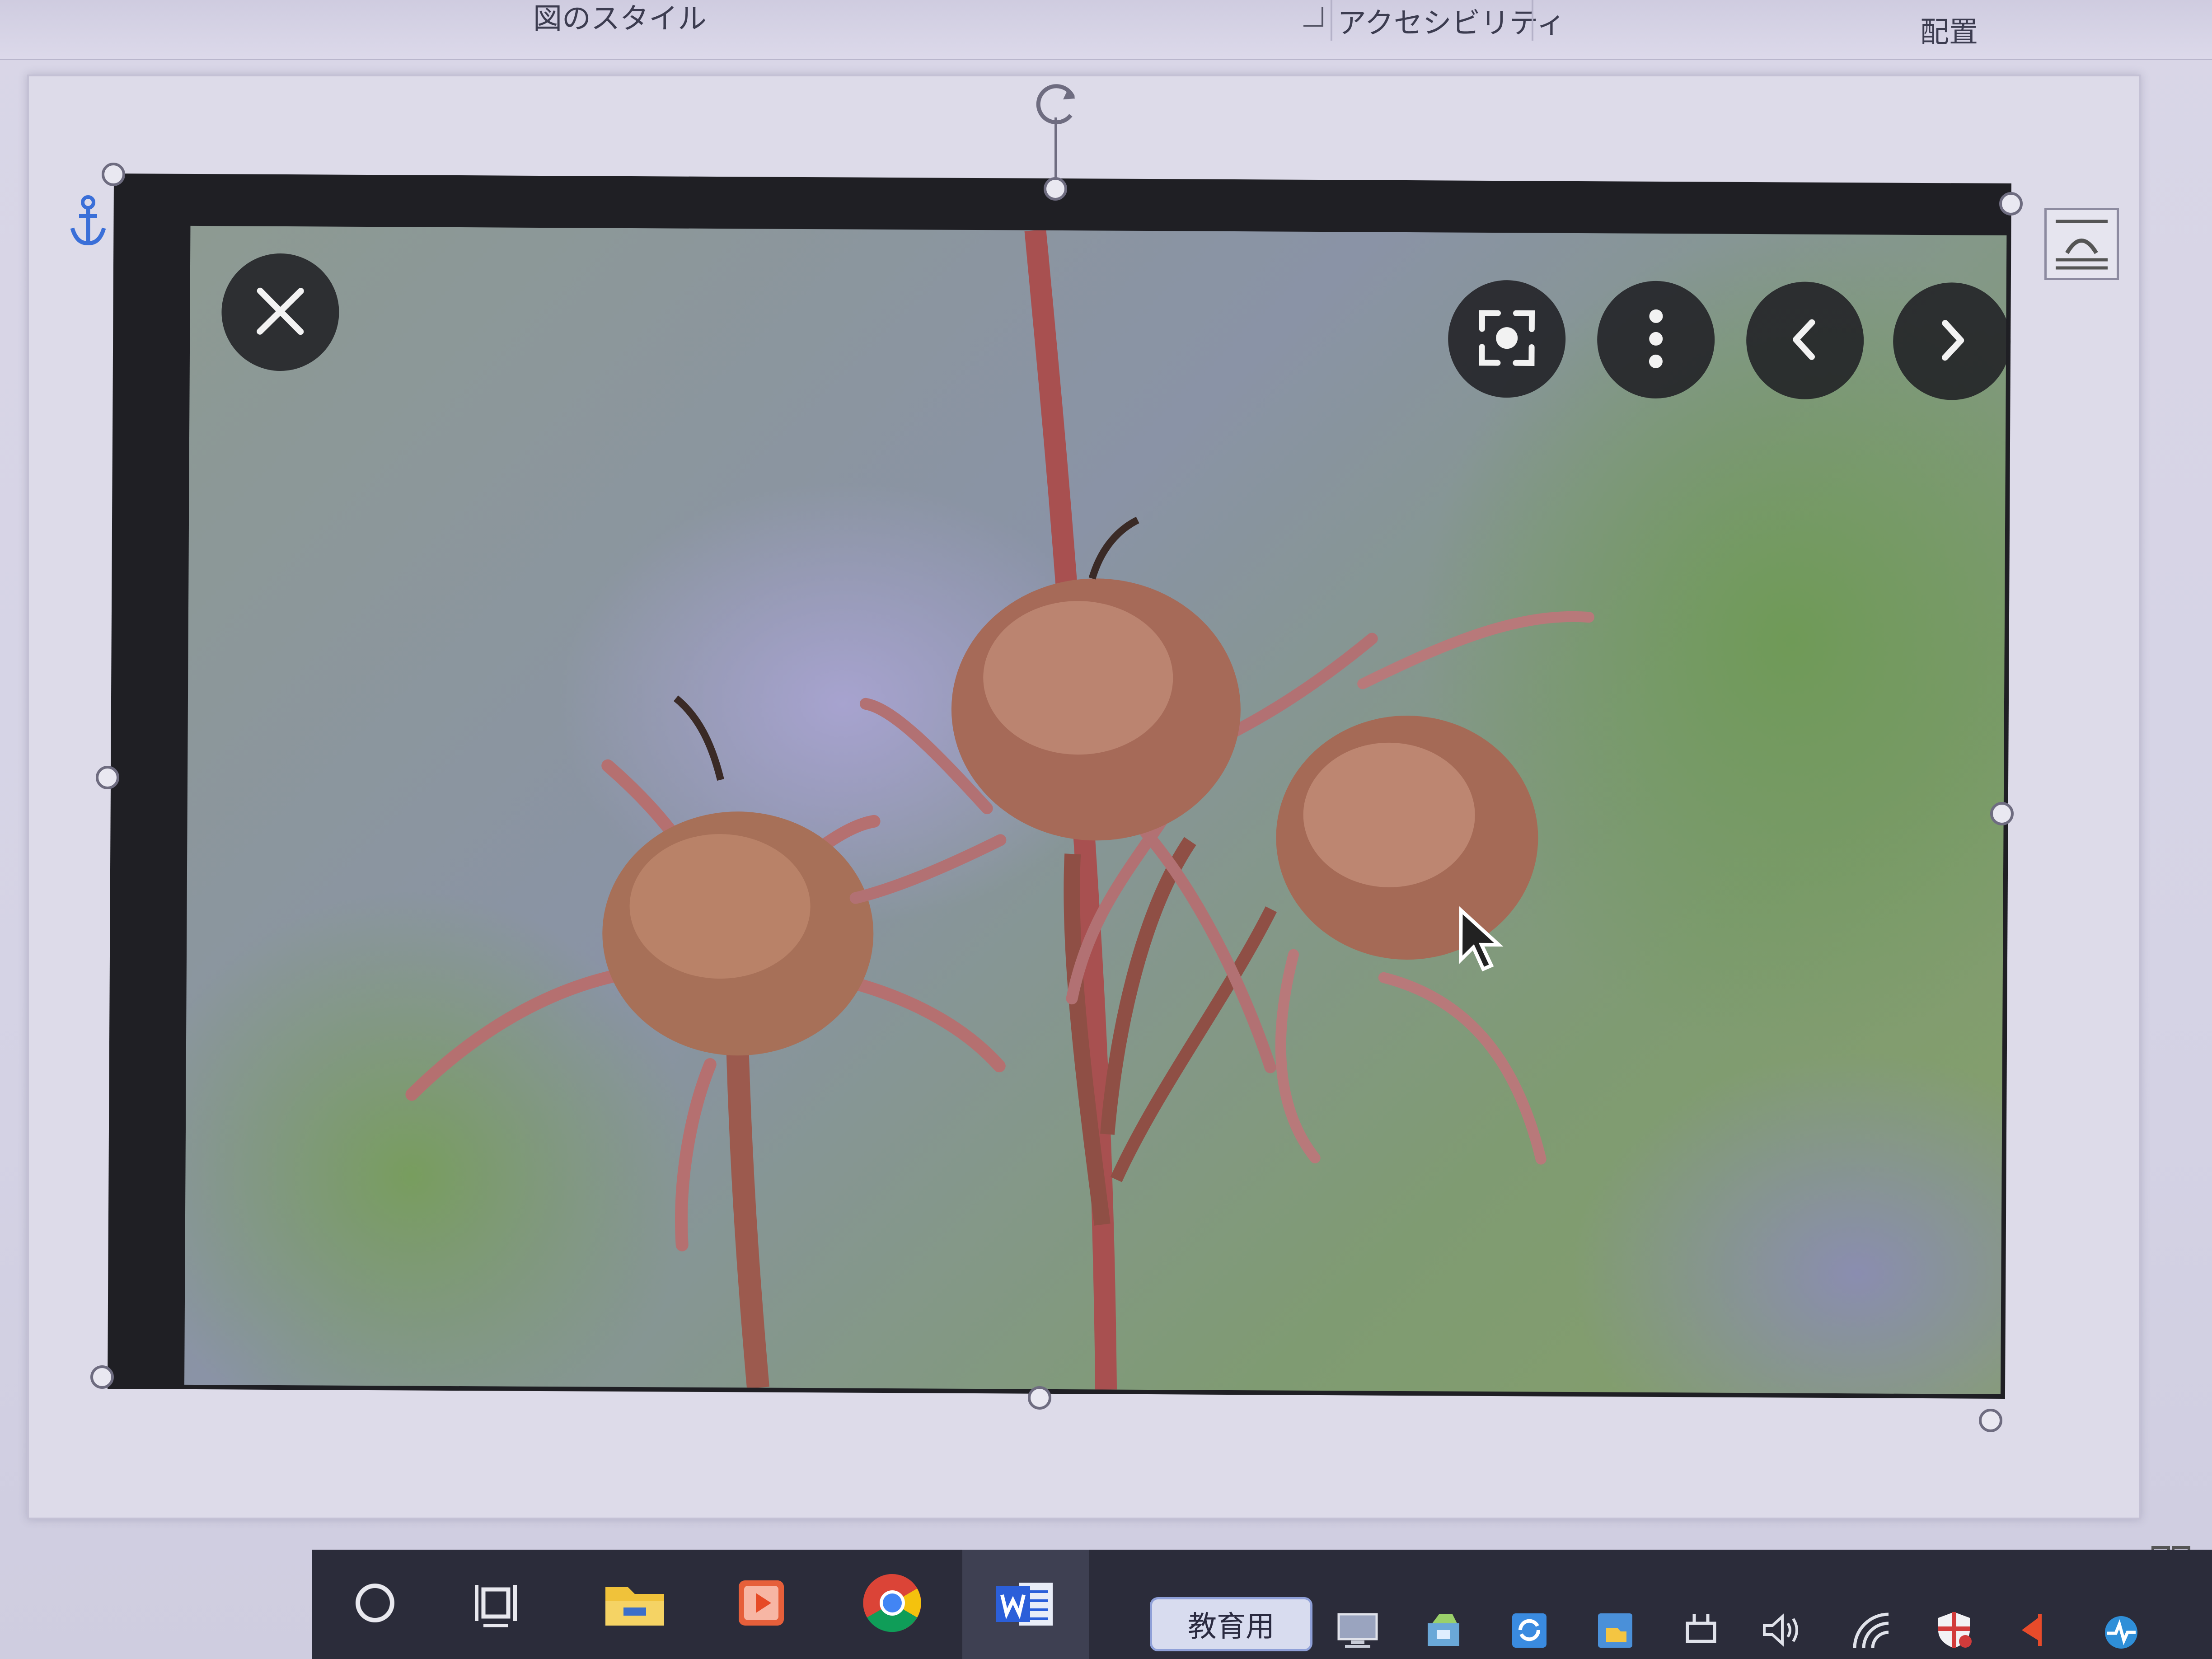  I want to click on tray-display, so click(1357, 1631).